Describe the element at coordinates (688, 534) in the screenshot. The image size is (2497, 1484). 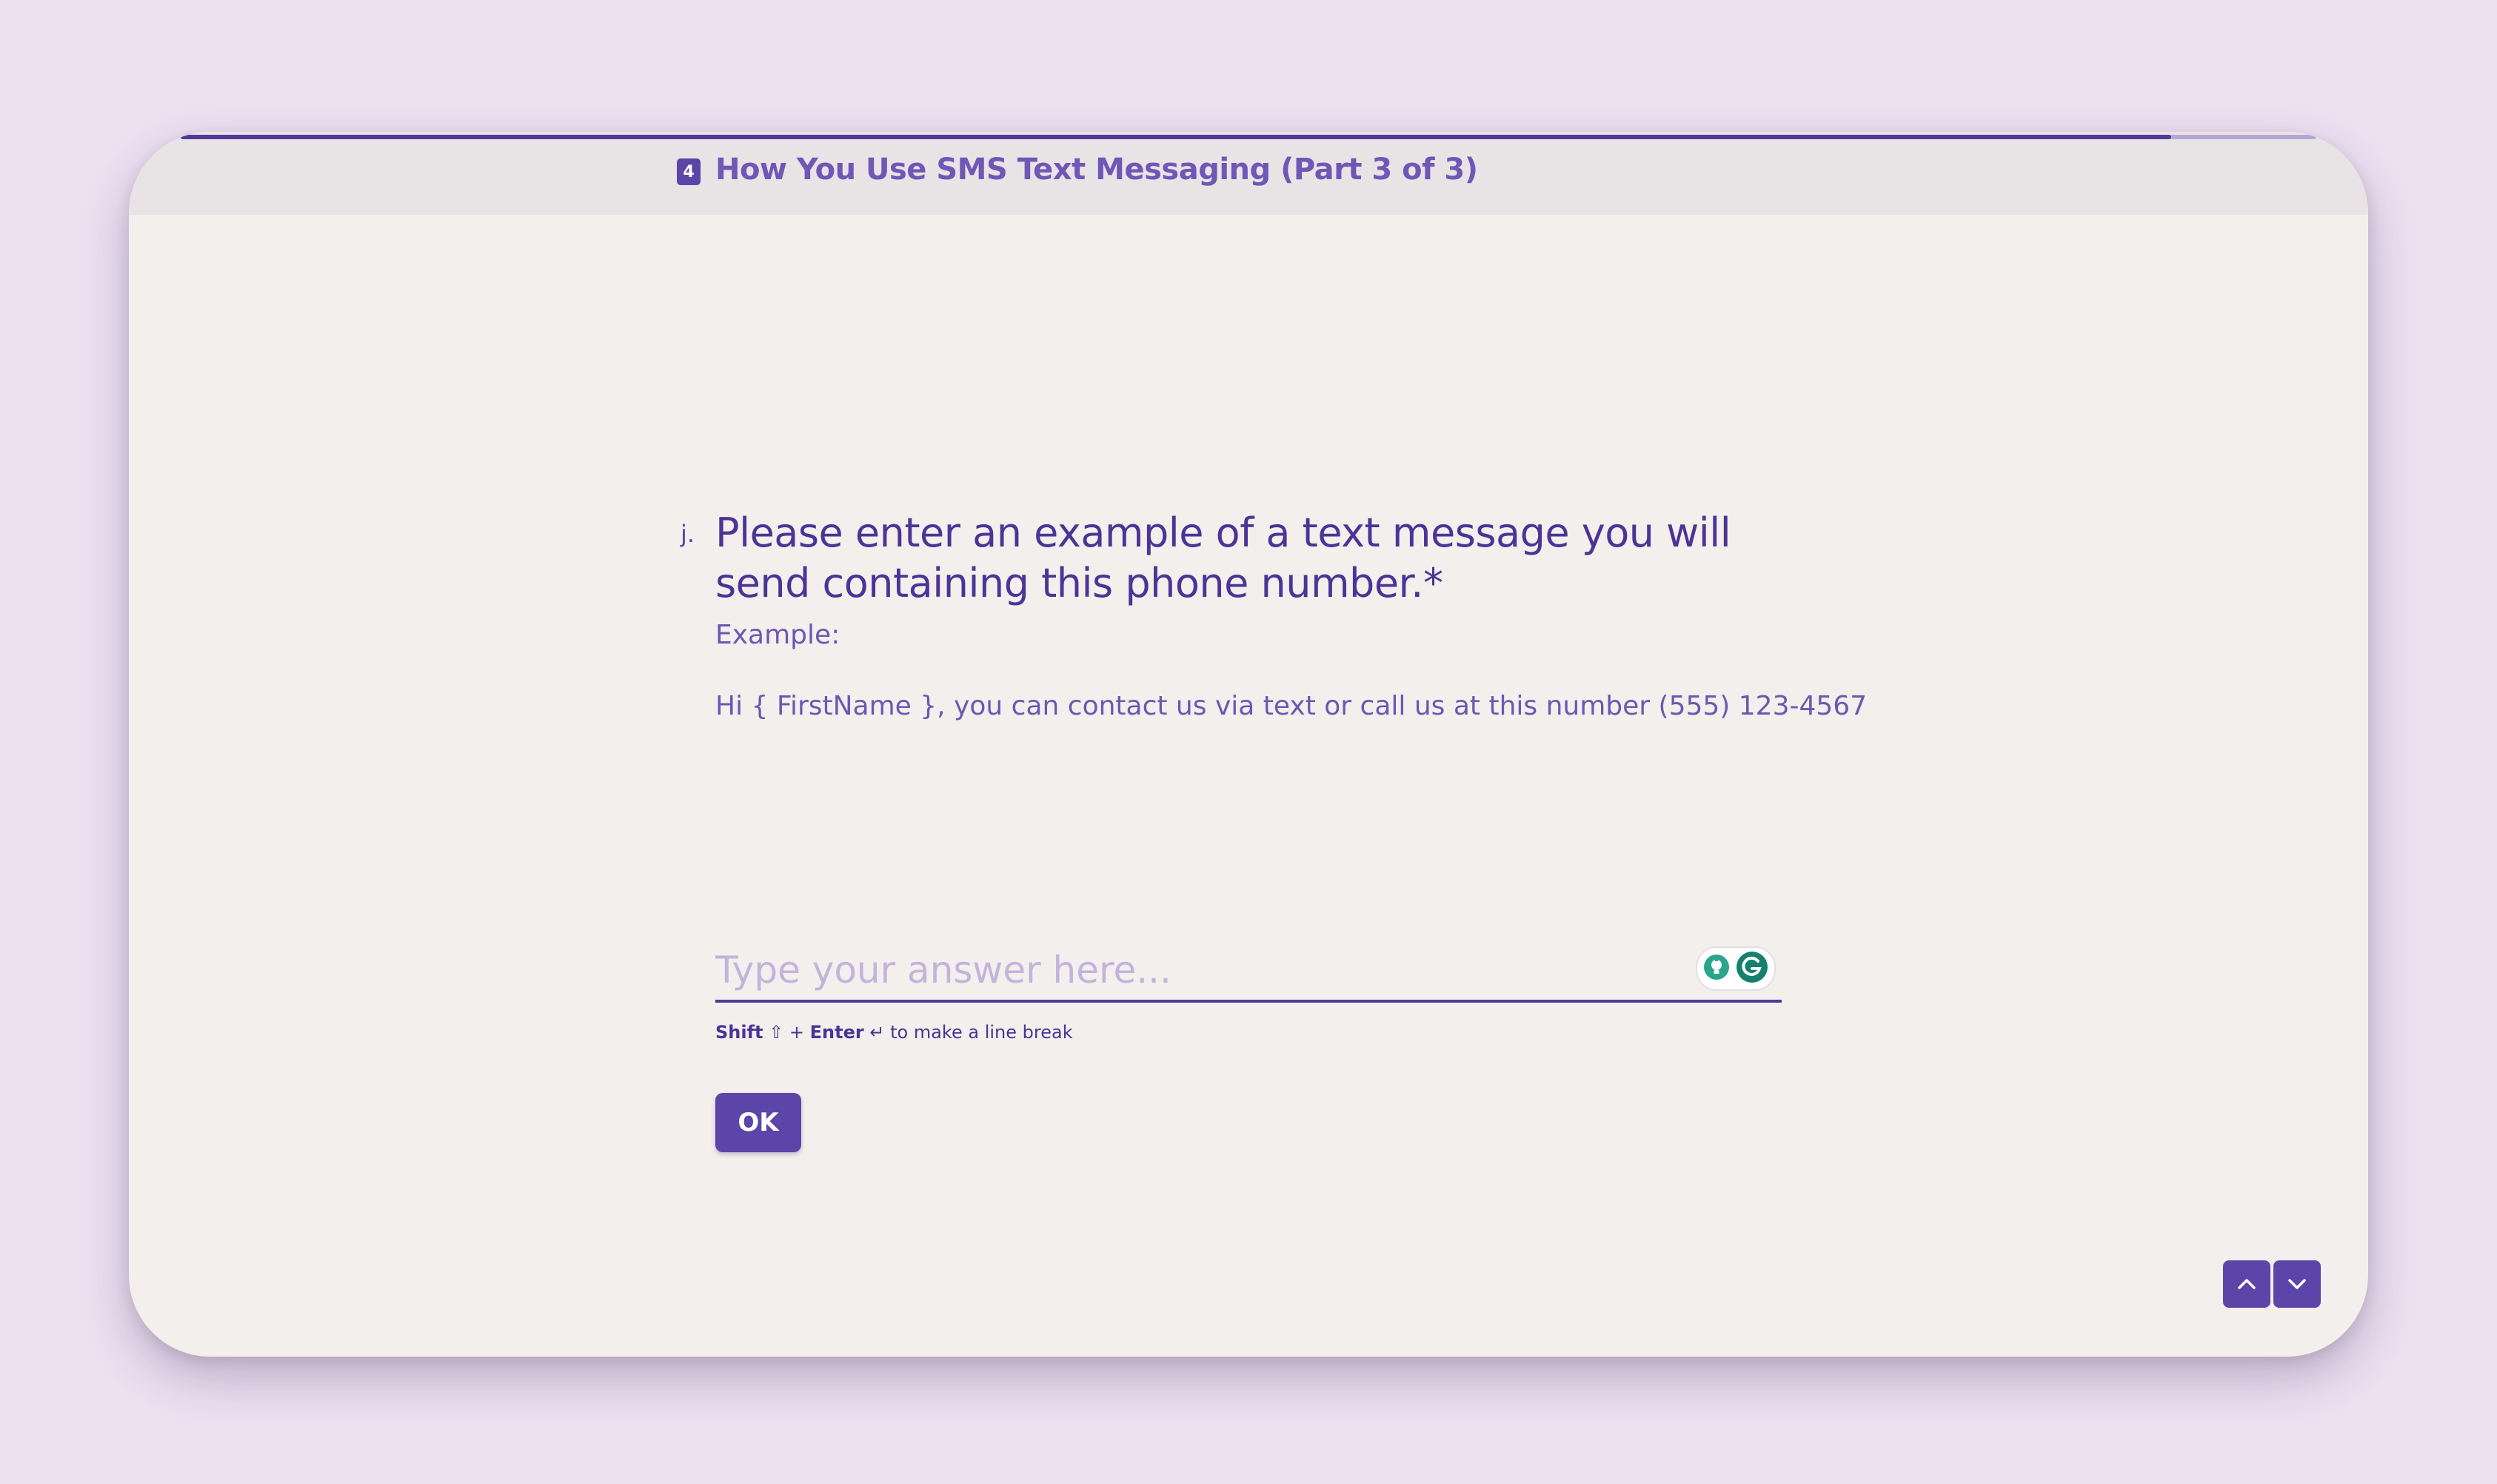
I see `question-letter: j.` at that location.